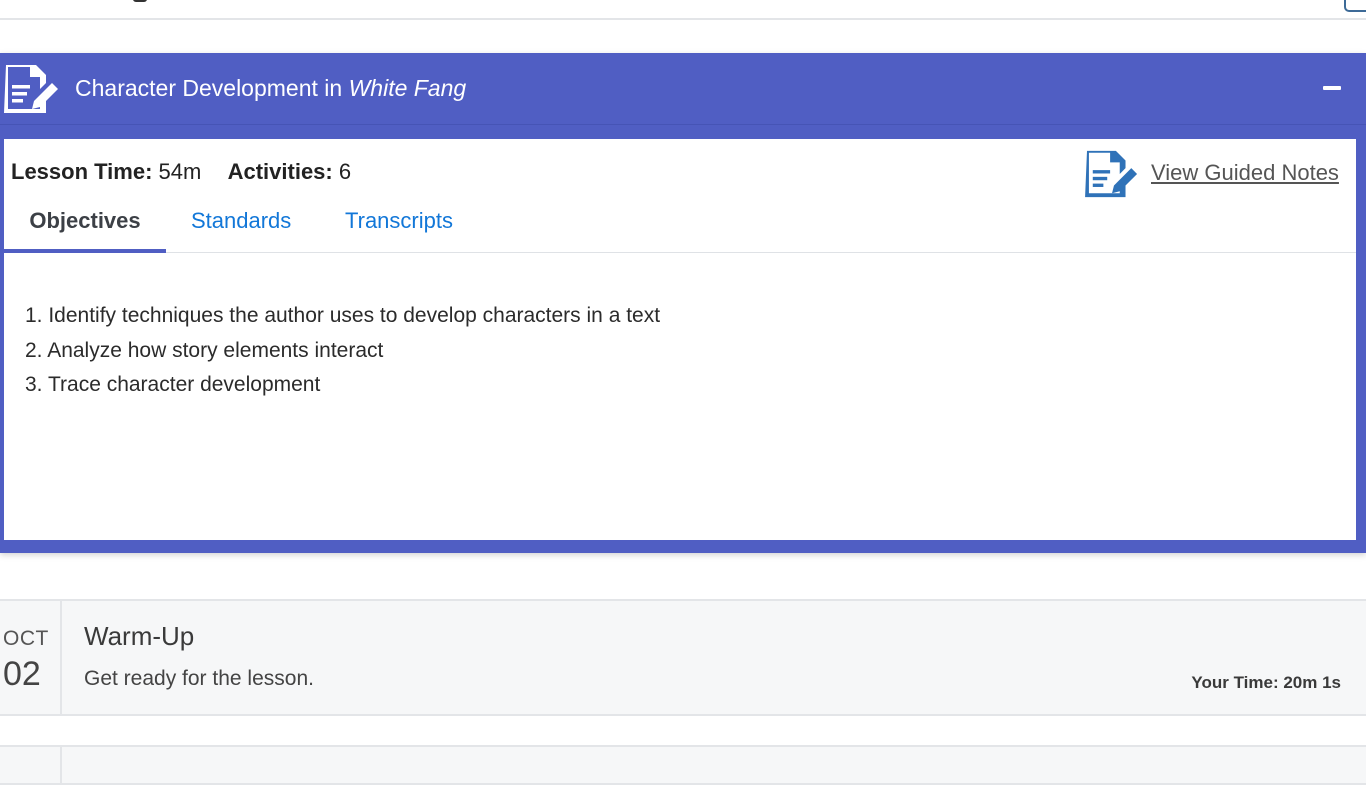 This screenshot has width=1366, height=785. I want to click on tab-standards: Standards, so click(241, 226).